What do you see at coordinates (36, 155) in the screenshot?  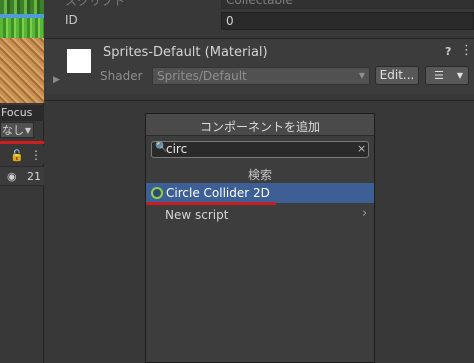 I see `more-icon: ⋮` at bounding box center [36, 155].